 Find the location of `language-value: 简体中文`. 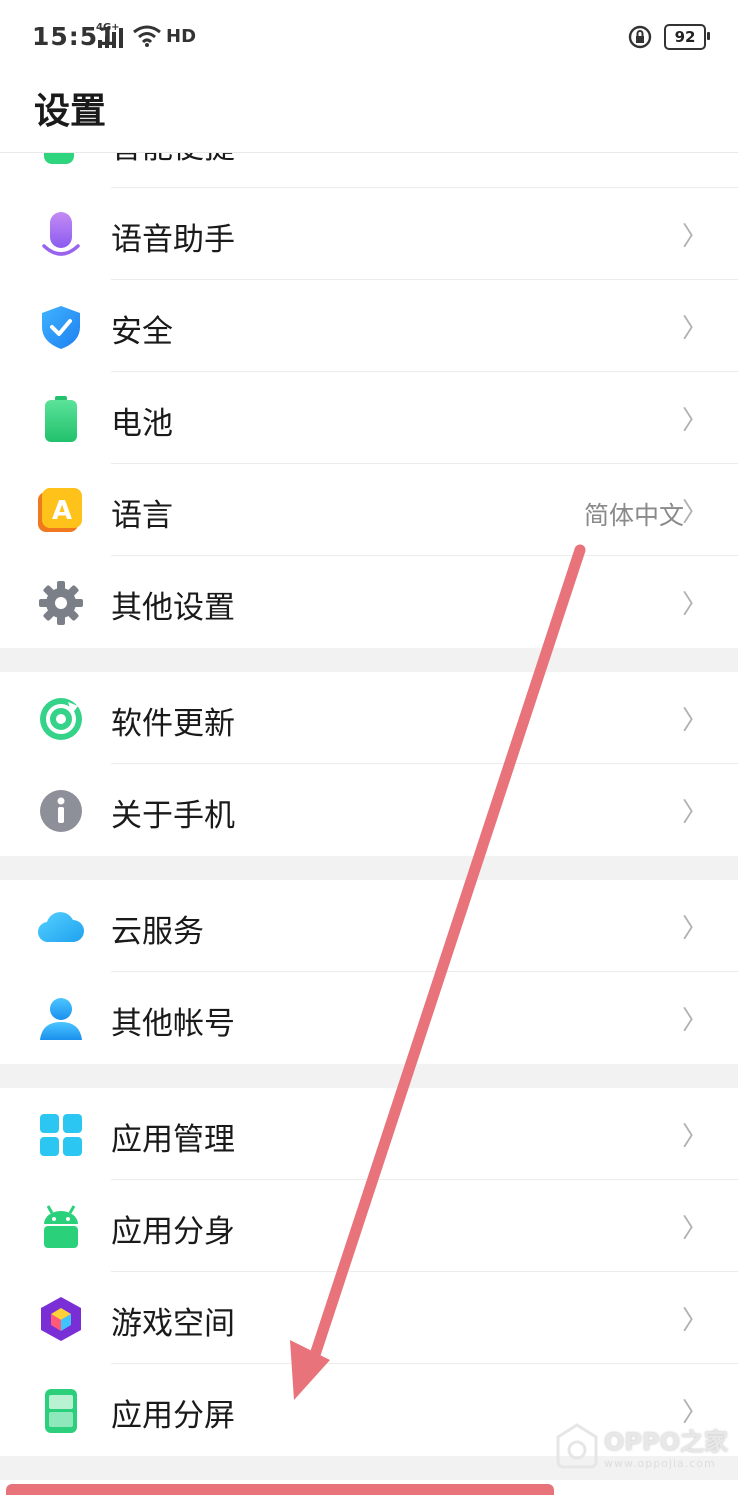

language-value: 简体中文 is located at coordinates (633, 515).